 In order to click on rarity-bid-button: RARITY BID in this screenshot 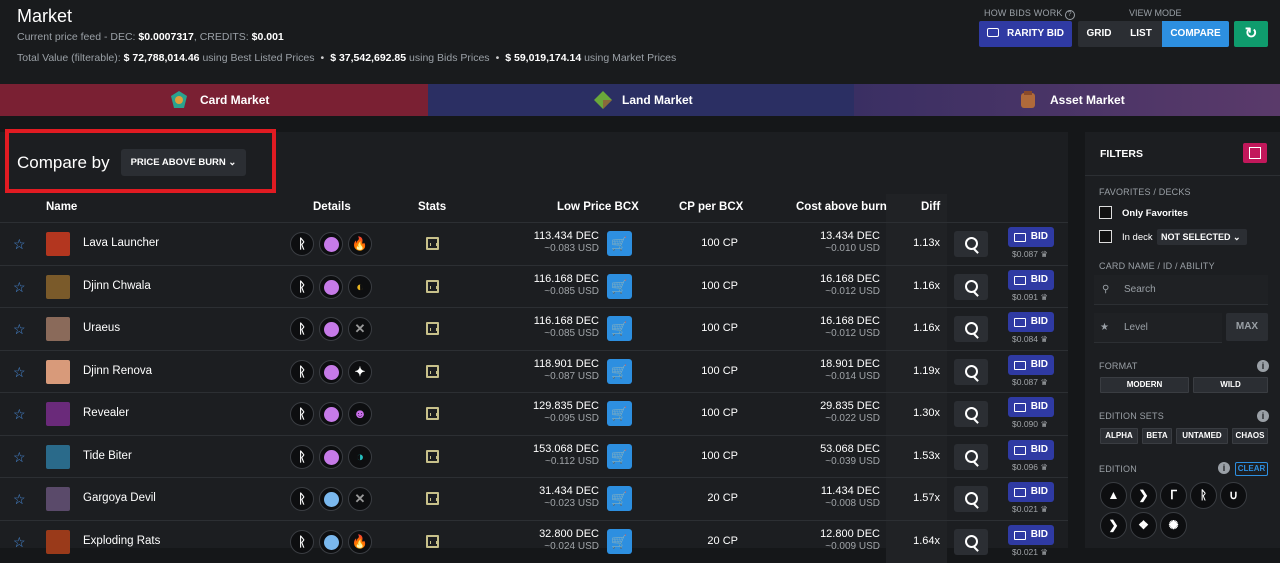, I will do `click(1025, 34)`.